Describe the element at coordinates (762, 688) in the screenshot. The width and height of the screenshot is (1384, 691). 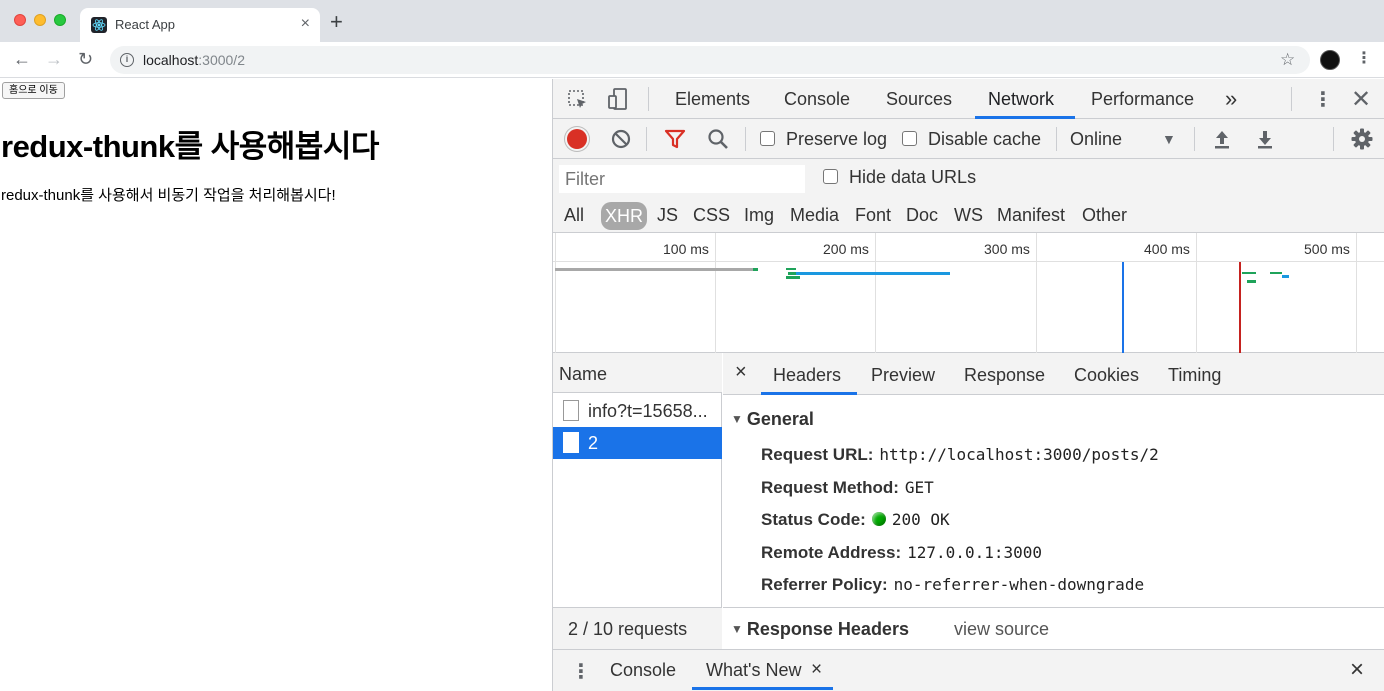
I see `active-drawer-tab-indicator` at that location.